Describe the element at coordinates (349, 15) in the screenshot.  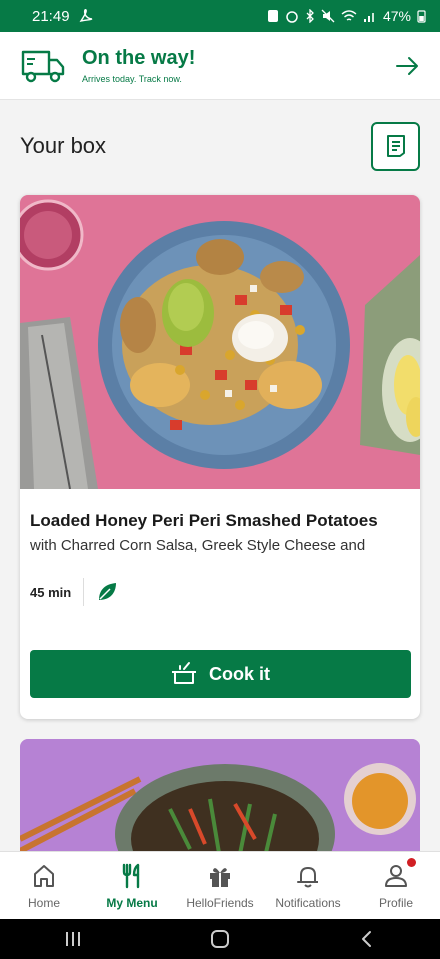
I see `wifi-icon` at that location.